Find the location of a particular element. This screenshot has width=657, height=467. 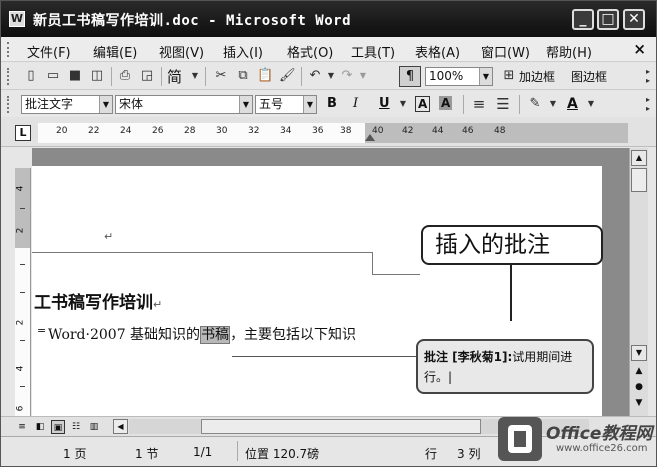

paste-icon: 📋 is located at coordinates (265, 76).